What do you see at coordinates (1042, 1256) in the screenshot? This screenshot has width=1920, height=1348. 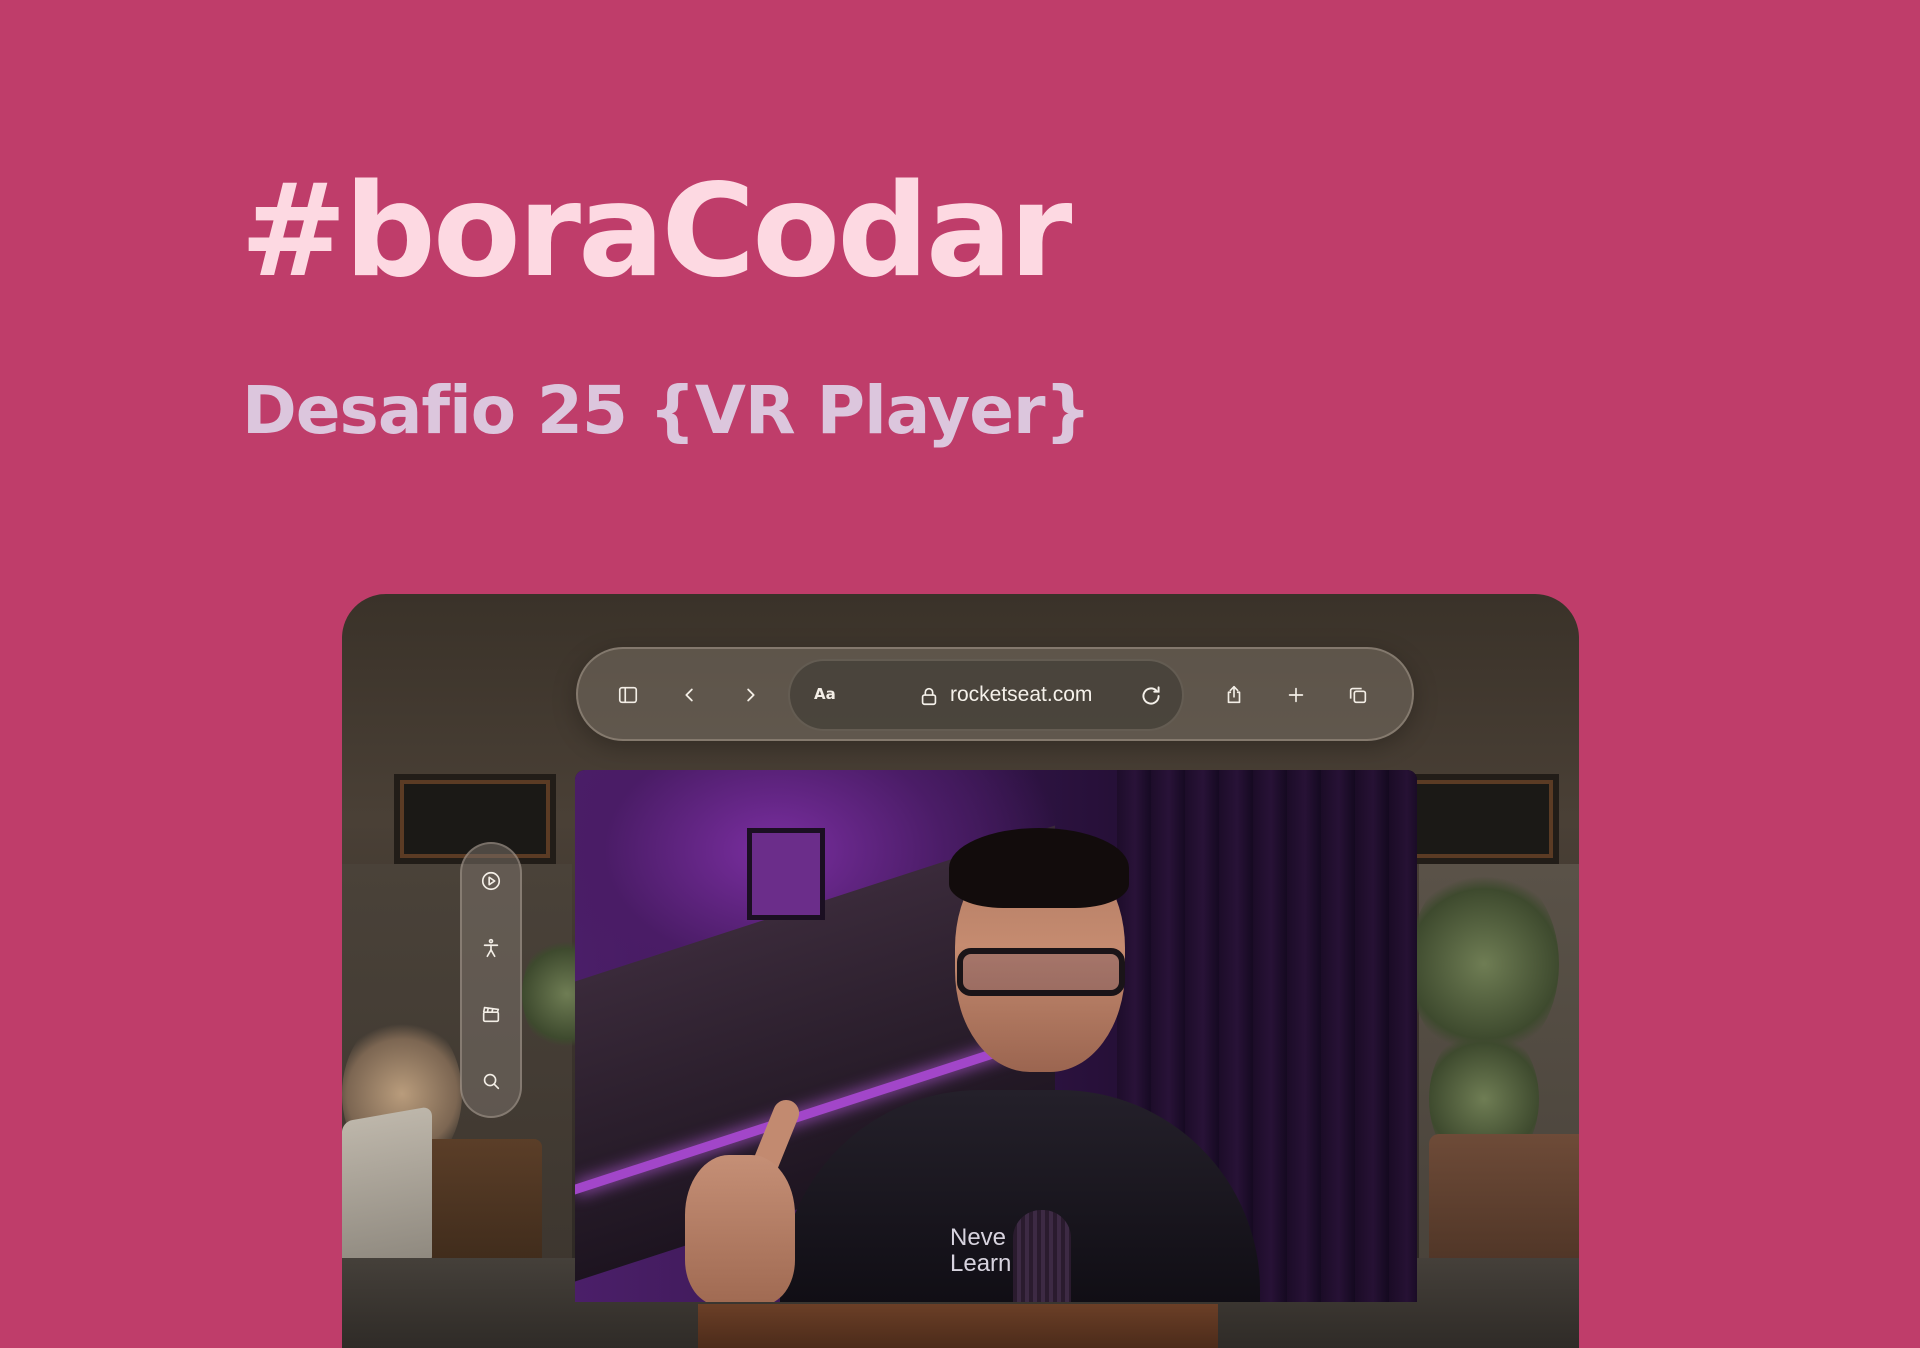 I see `video-microphone` at bounding box center [1042, 1256].